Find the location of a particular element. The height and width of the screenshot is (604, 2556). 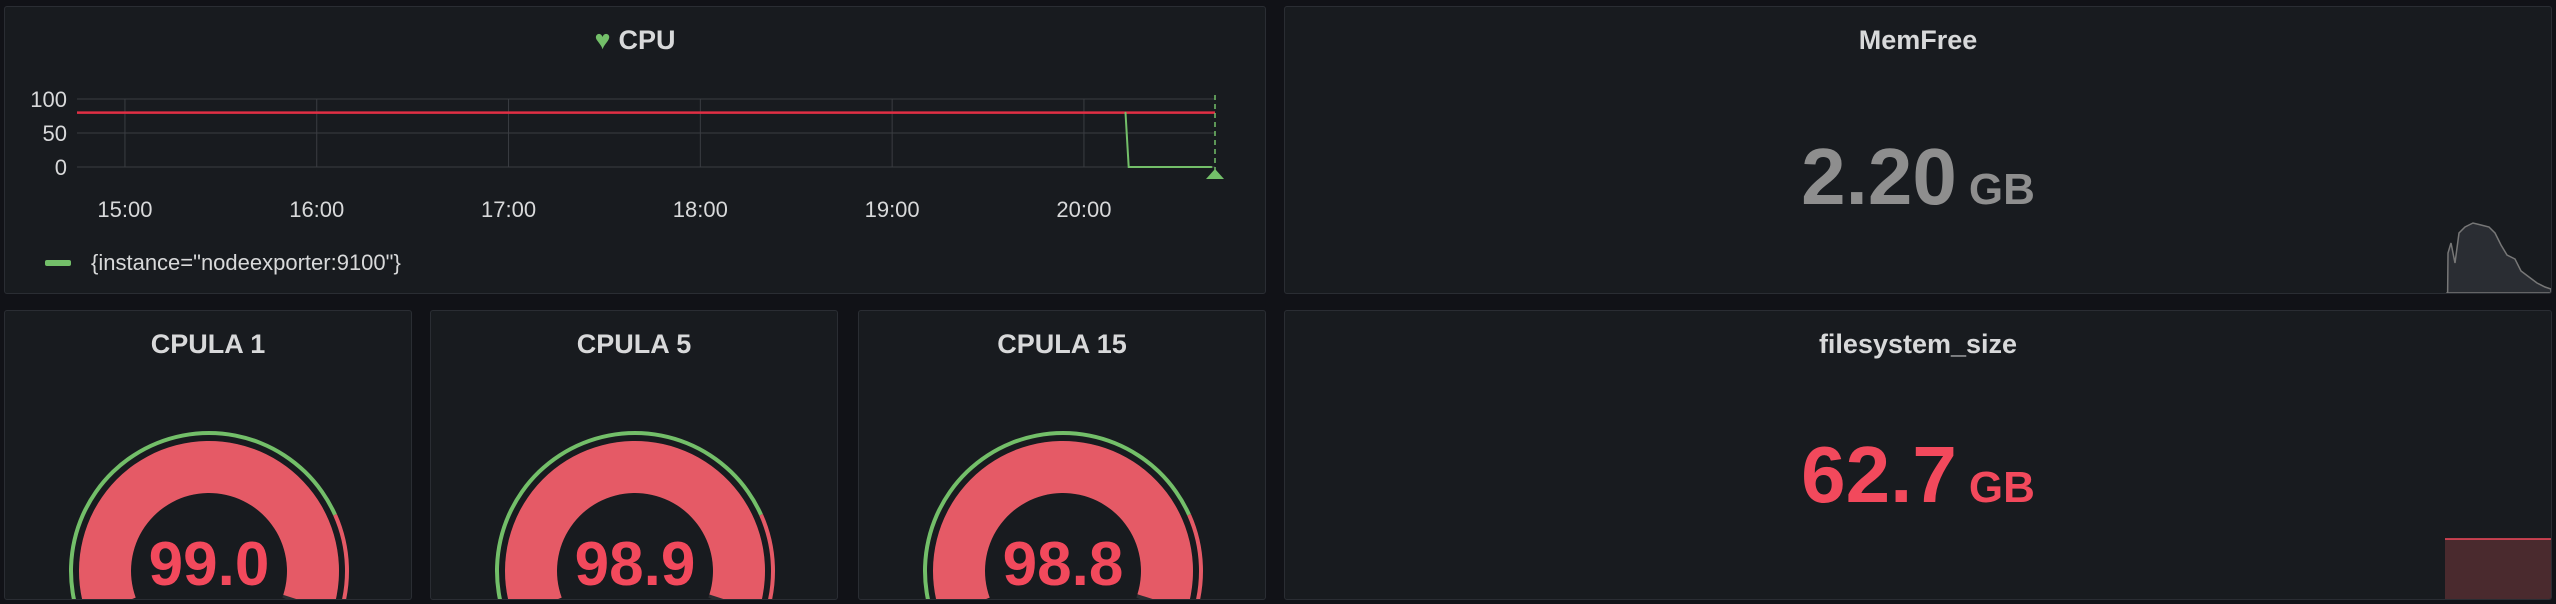

gauge-panel-cpula15: CPULA 15 98.8 is located at coordinates (1062, 455).